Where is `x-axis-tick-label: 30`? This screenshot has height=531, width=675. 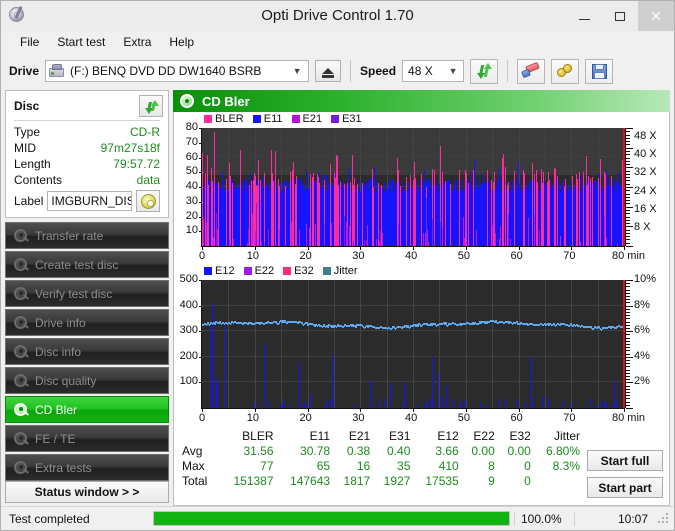
x-axis-tick-label: 30 is located at coordinates (358, 256).